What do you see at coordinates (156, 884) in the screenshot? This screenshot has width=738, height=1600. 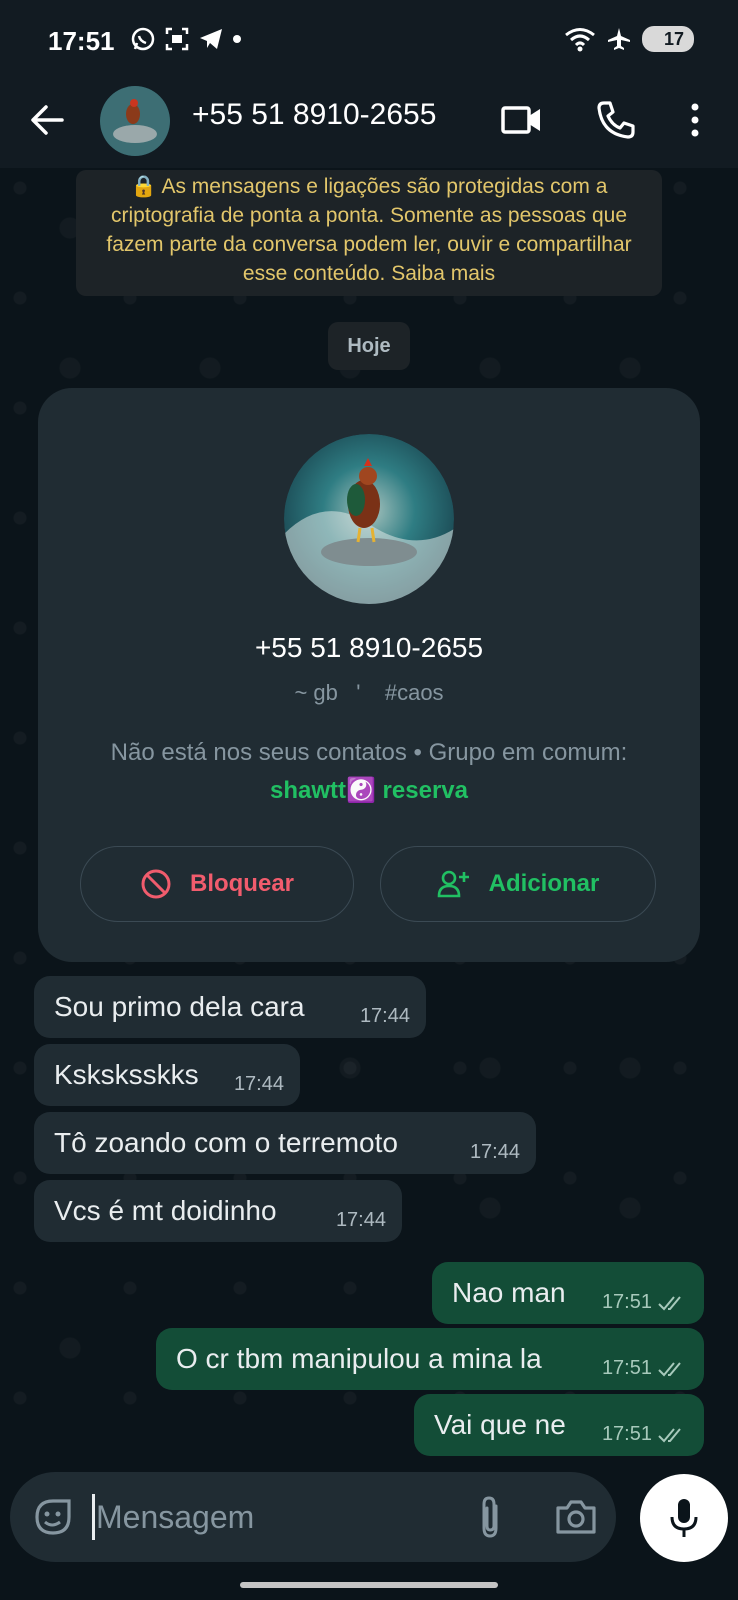 I see `block-icon` at bounding box center [156, 884].